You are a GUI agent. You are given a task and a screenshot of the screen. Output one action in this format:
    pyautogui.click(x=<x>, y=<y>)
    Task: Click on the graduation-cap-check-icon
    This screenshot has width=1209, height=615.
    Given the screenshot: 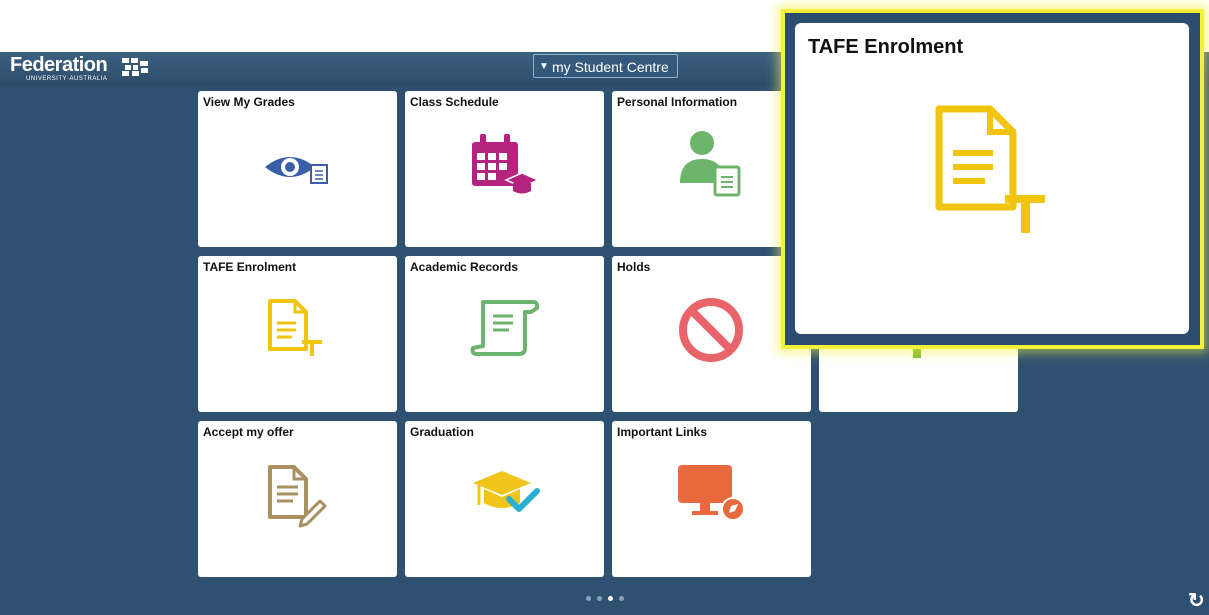 What is the action you would take?
    pyautogui.click(x=506, y=491)
    